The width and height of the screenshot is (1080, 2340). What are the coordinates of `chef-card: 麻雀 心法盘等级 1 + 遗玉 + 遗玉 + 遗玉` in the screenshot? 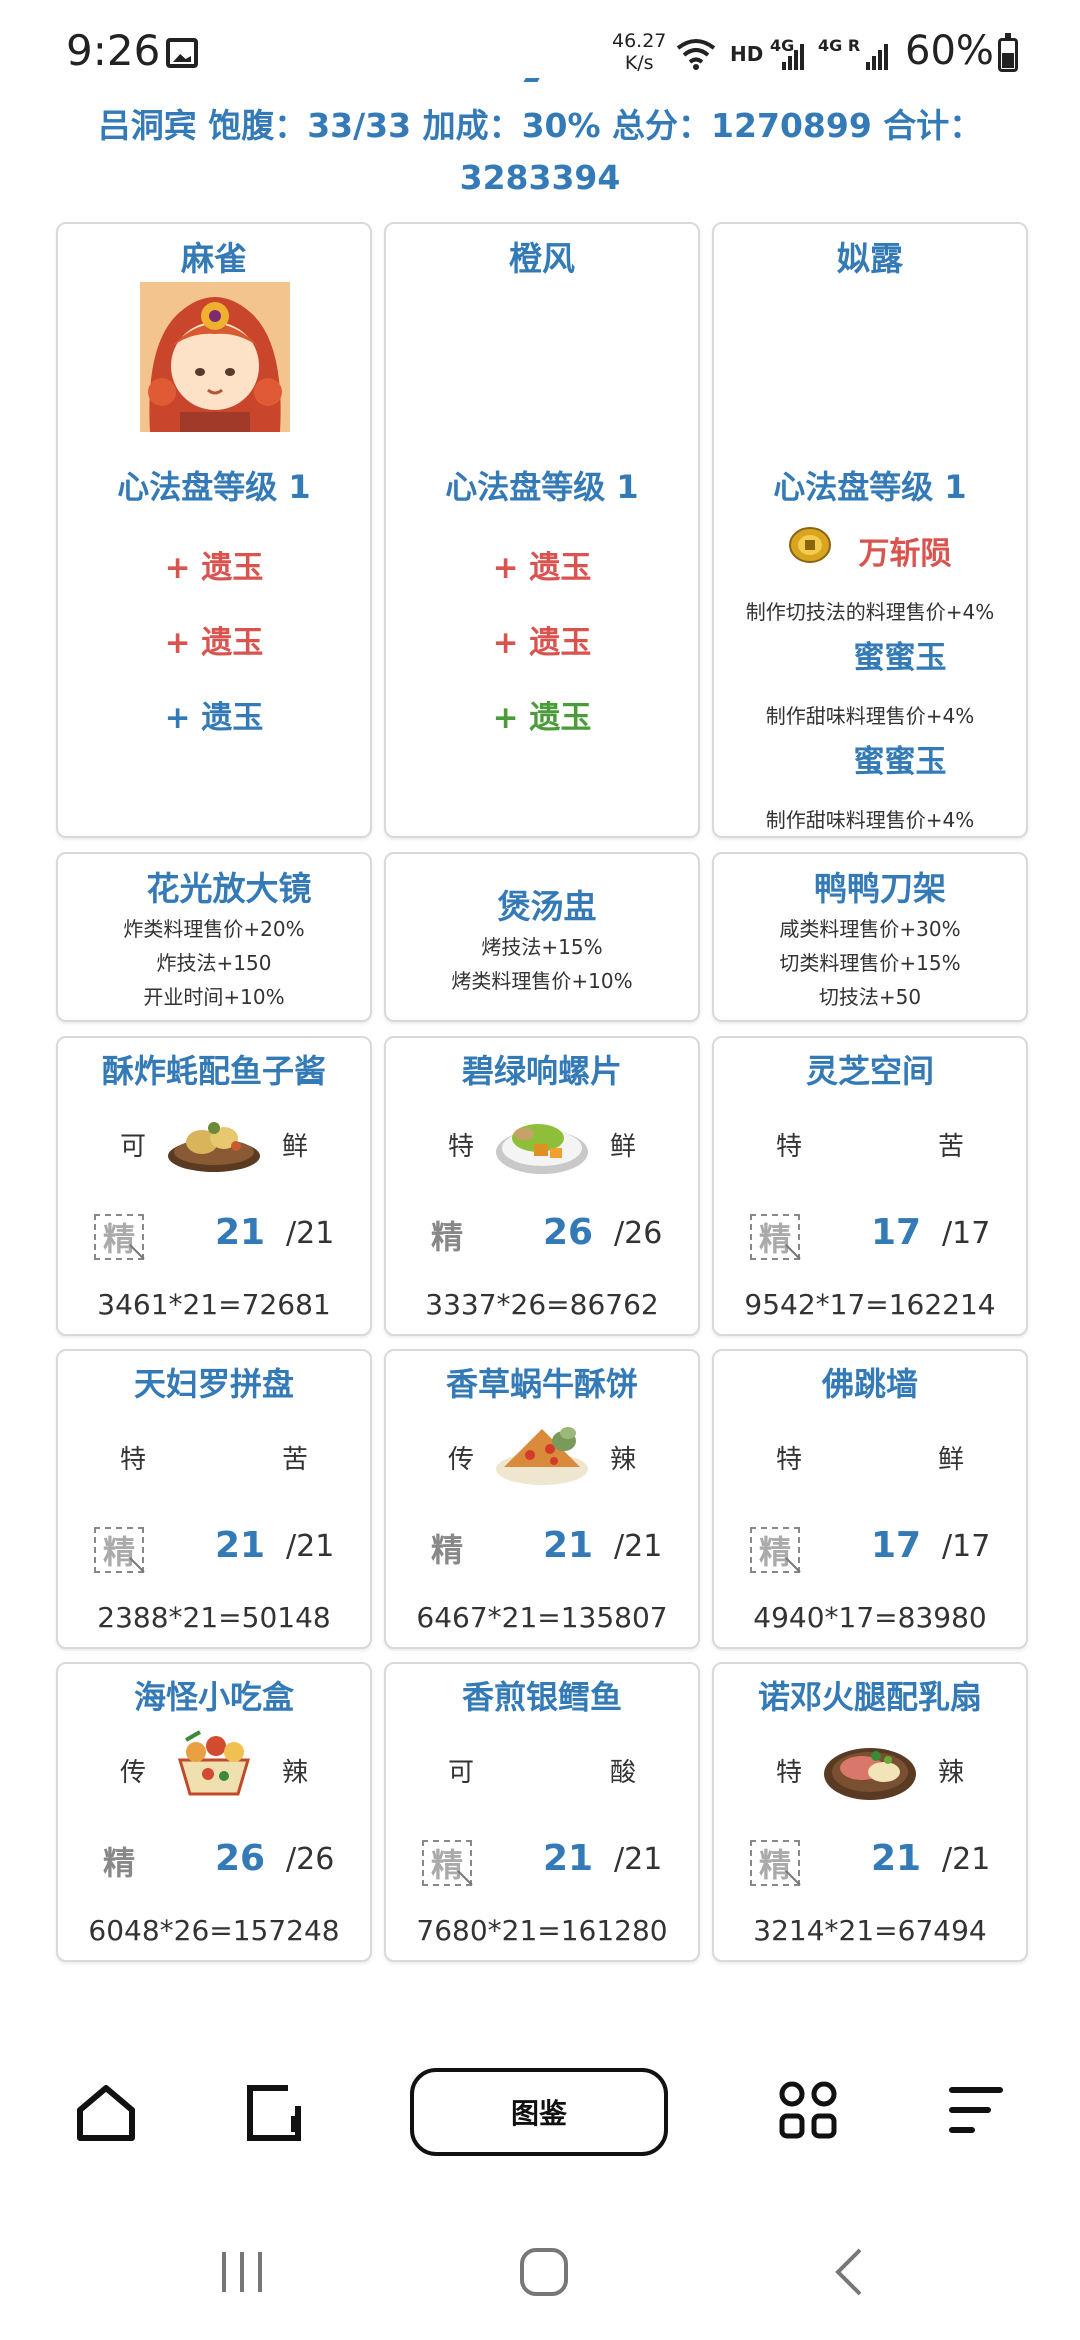 It's located at (214, 530).